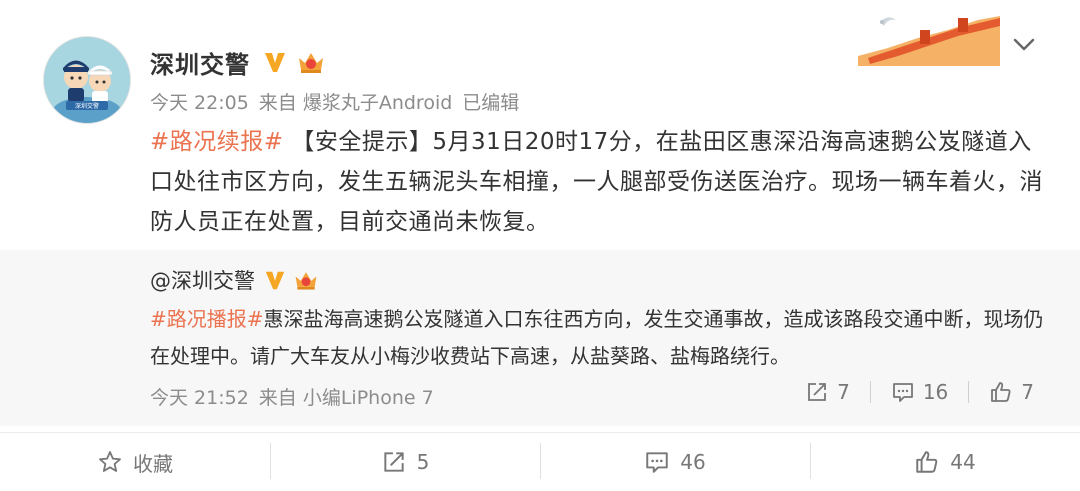  What do you see at coordinates (675, 462) in the screenshot?
I see `comment-button: 46` at bounding box center [675, 462].